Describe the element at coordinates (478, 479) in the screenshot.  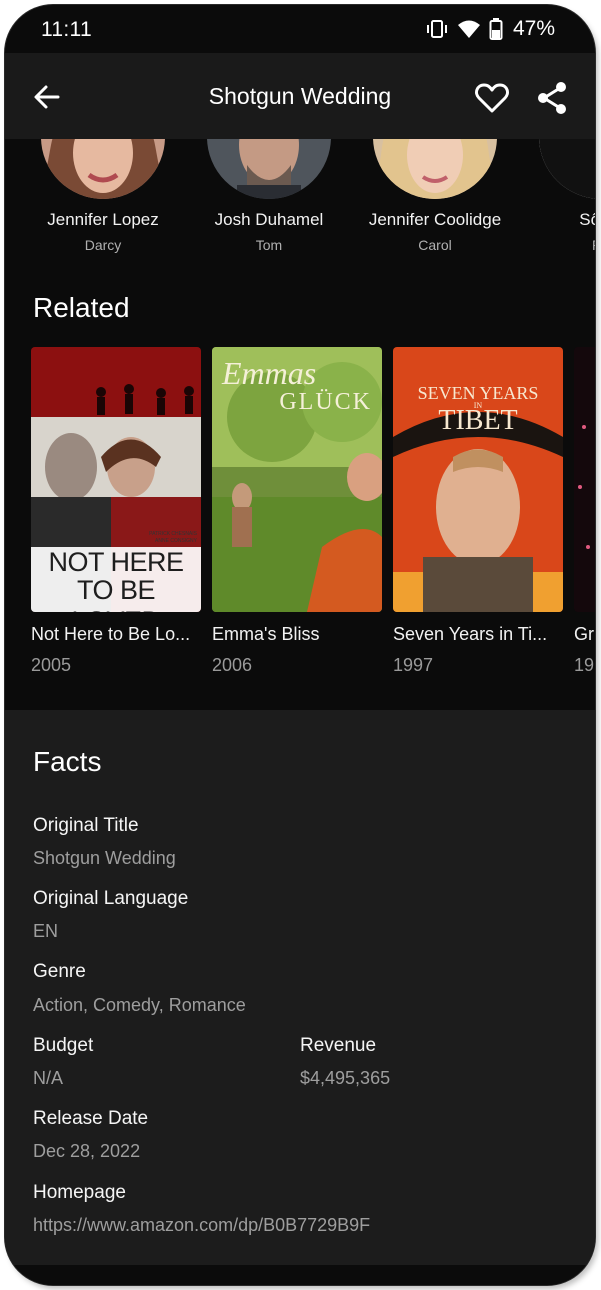
I see `poster-image: SEVEN YEARS IN TIBET` at that location.